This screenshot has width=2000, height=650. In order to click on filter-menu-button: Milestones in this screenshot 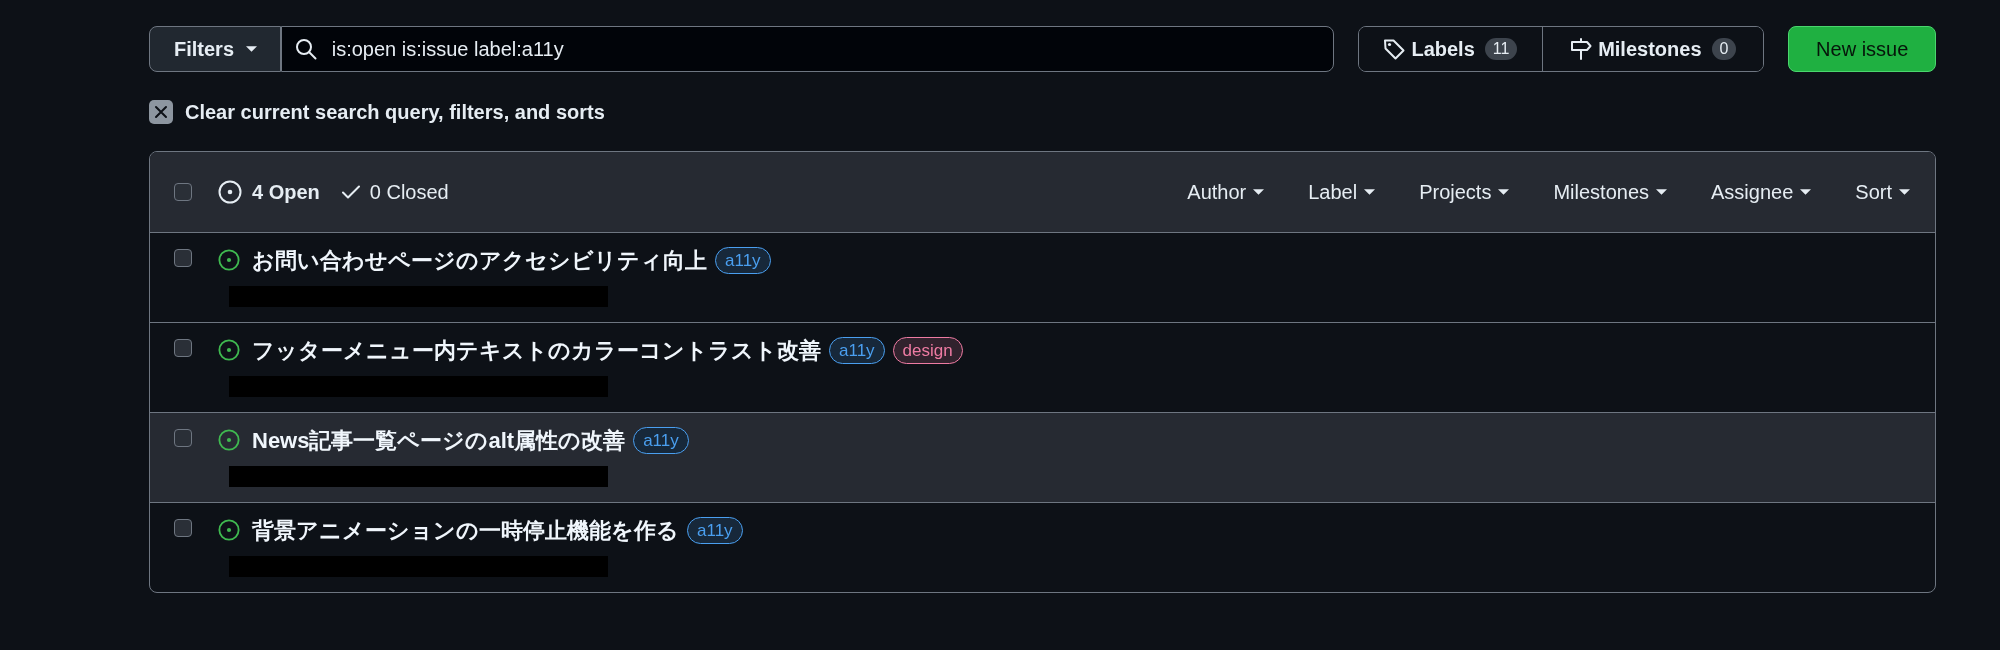, I will do `click(1610, 192)`.